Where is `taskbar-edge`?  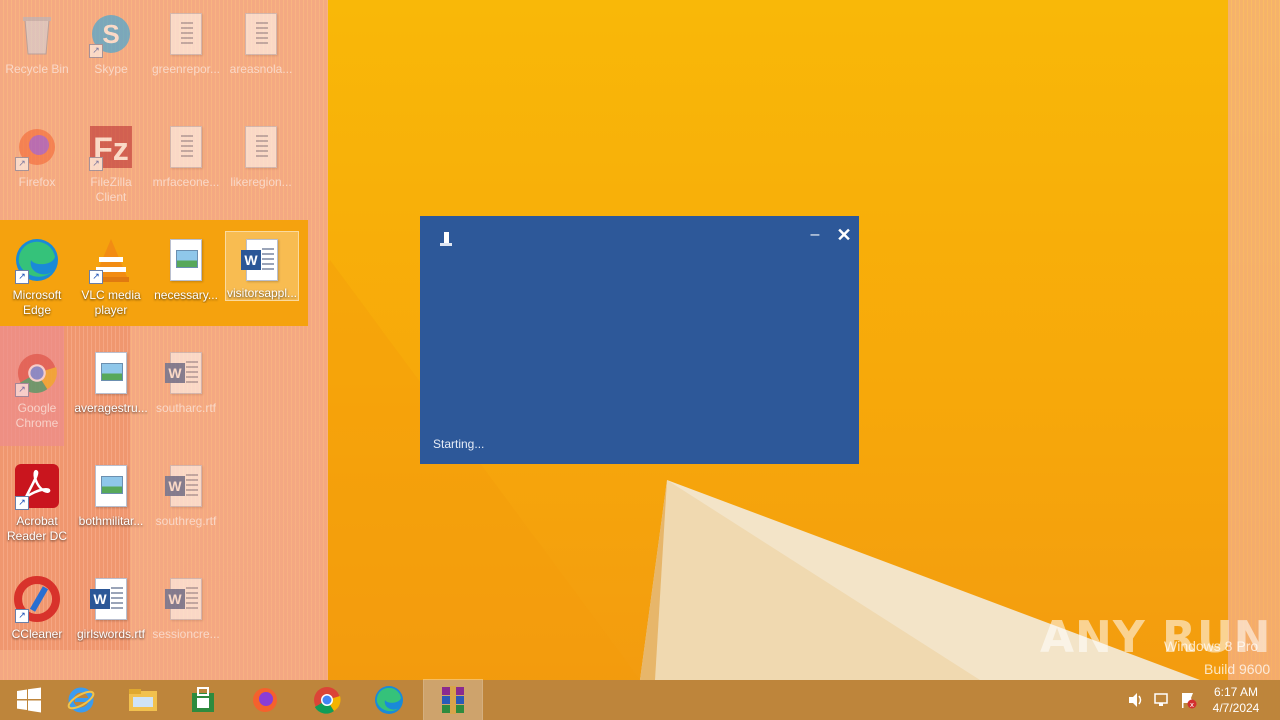 taskbar-edge is located at coordinates (389, 700).